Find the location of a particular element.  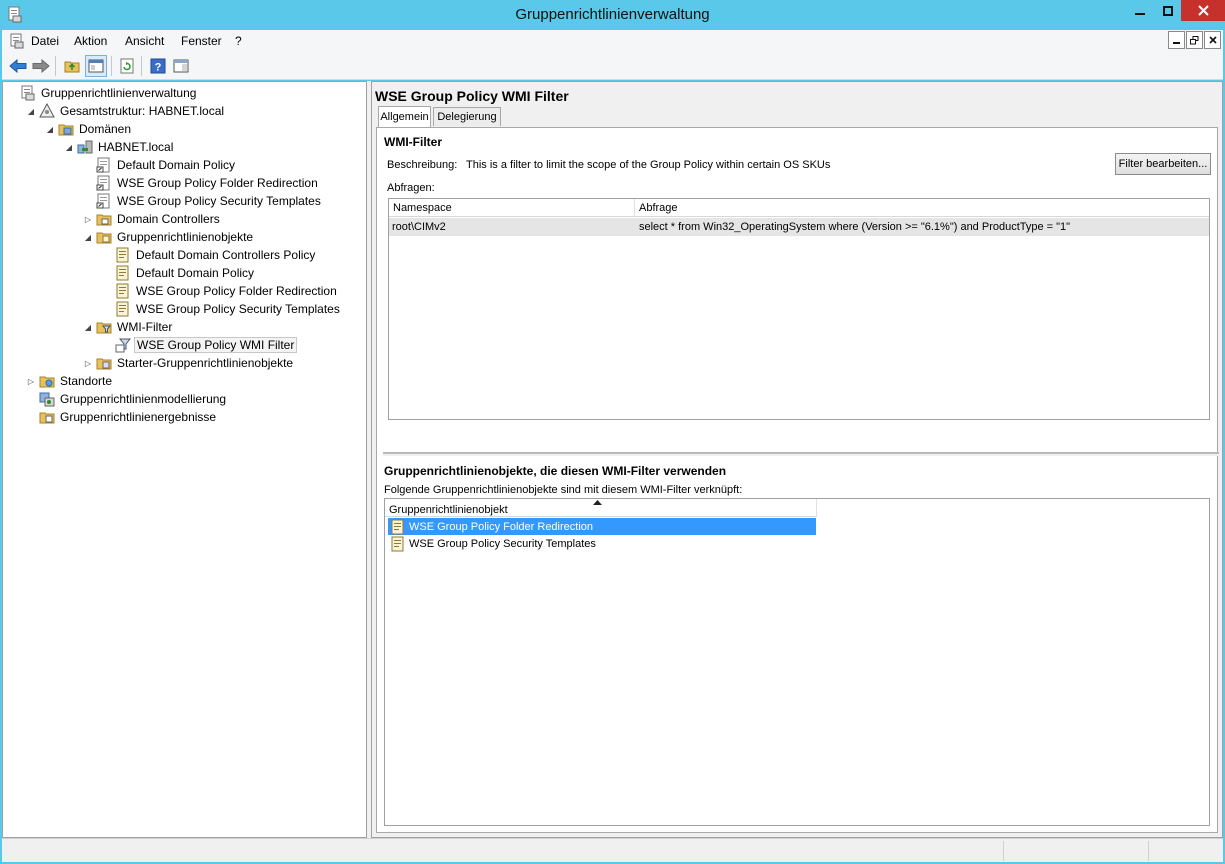

sort-ascending-icon is located at coordinates (597, 502).